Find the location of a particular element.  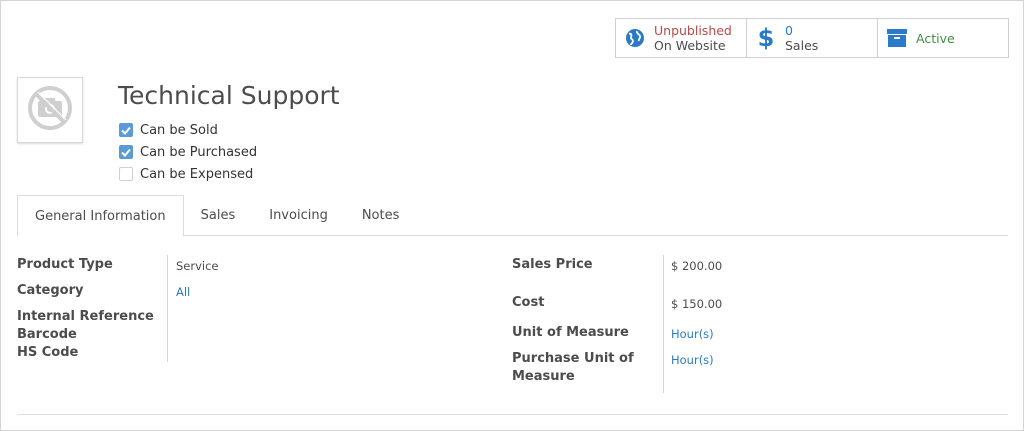

cost-field: $ 150.00 is located at coordinates (696, 304).